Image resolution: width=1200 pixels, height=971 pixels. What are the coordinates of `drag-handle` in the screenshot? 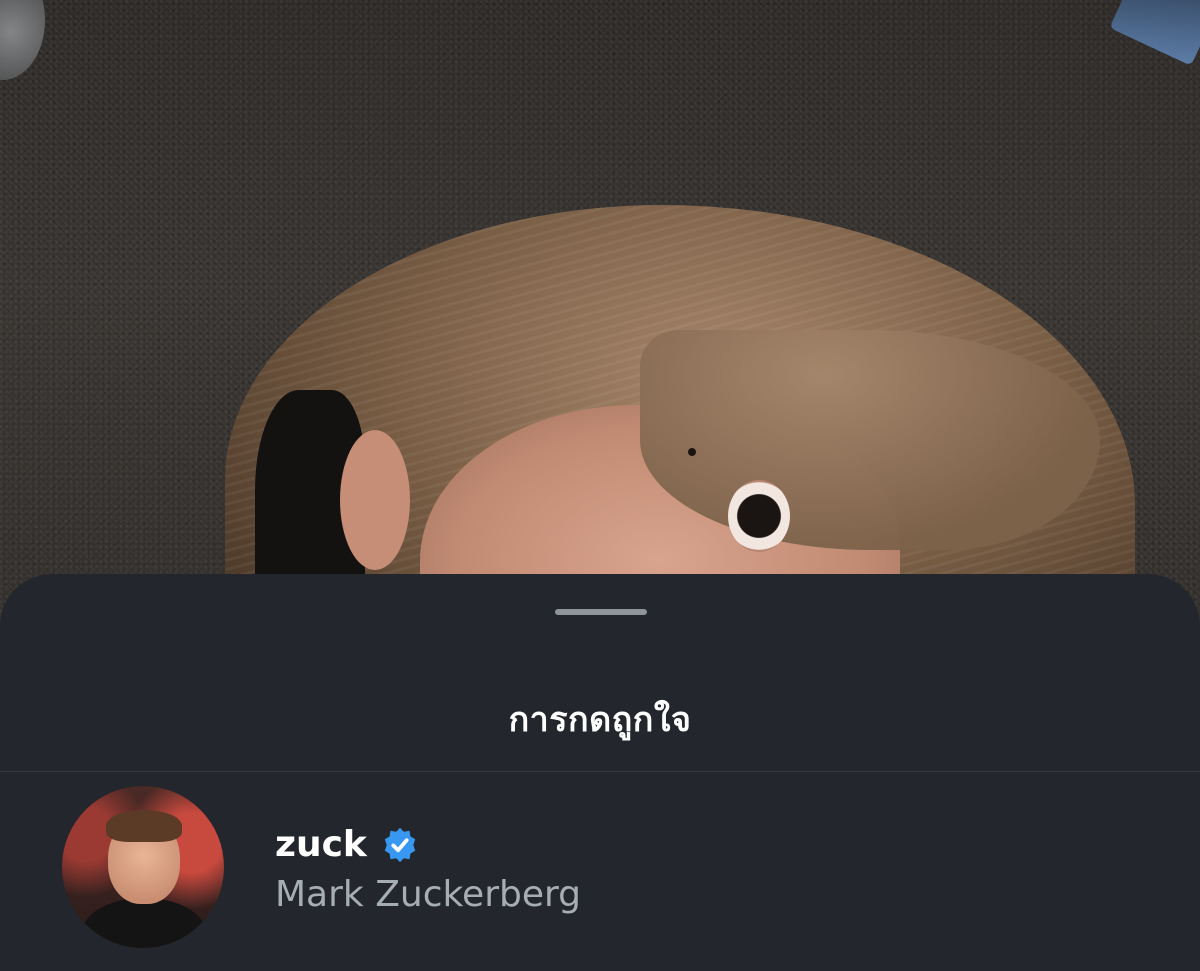 It's located at (601, 612).